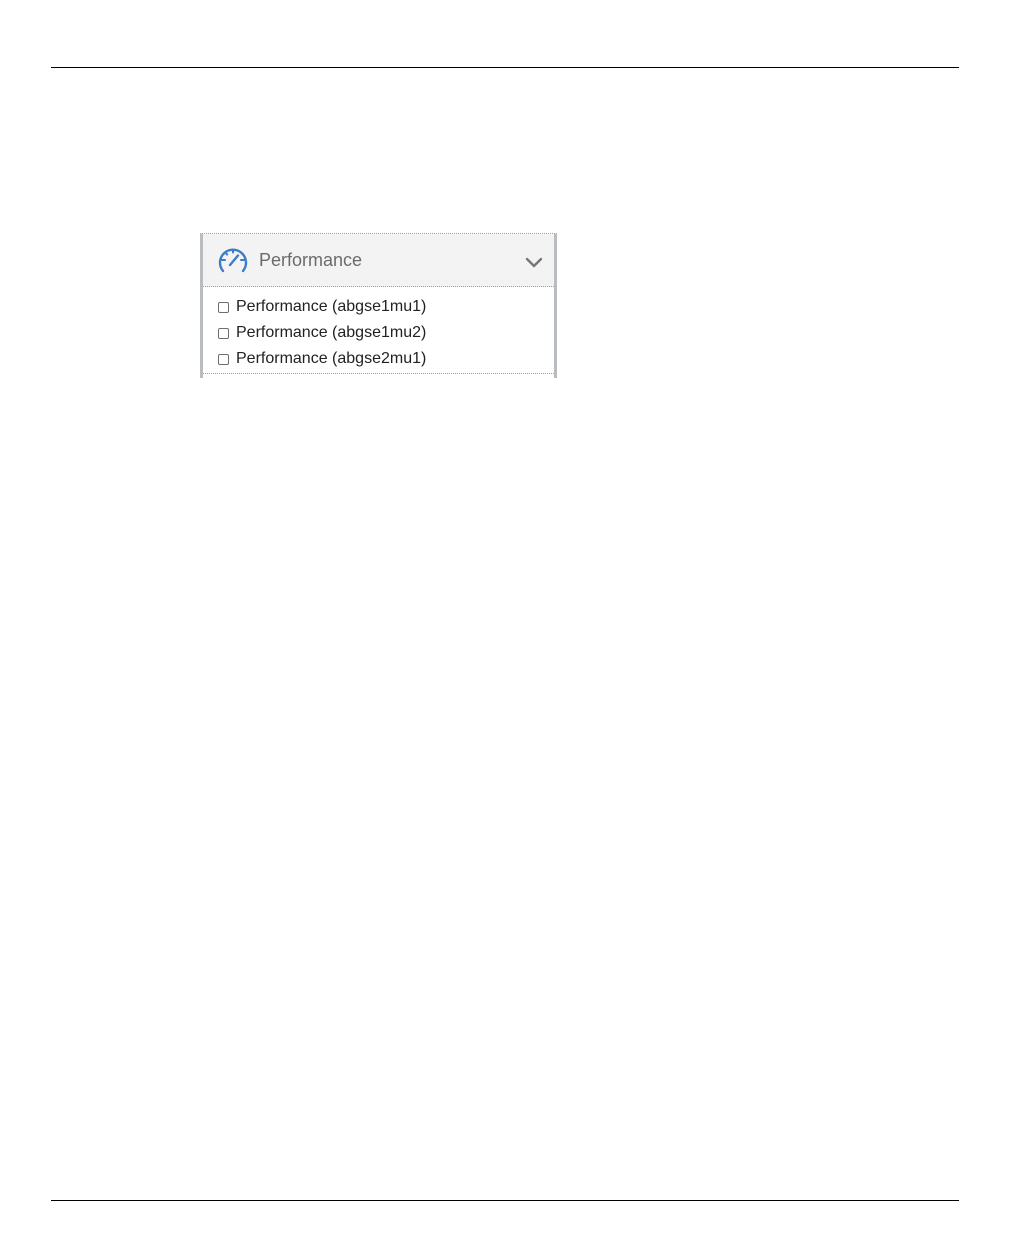  Describe the element at coordinates (311, 260) in the screenshot. I see `panel-title: Performance` at that location.